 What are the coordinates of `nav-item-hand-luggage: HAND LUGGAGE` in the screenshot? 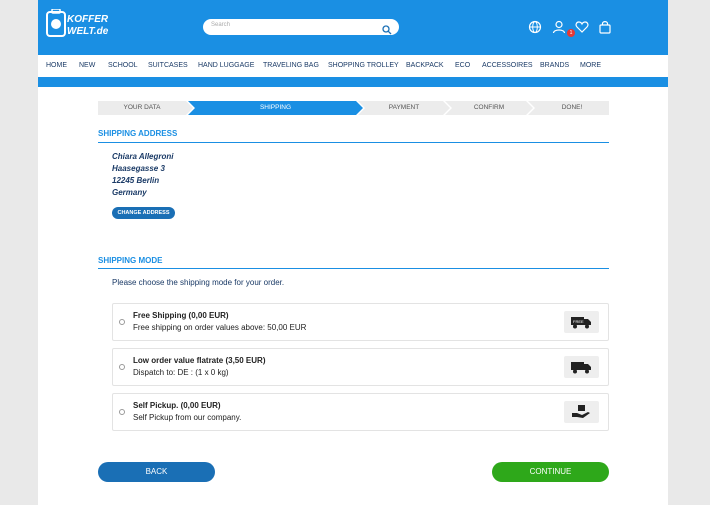 It's located at (226, 65).